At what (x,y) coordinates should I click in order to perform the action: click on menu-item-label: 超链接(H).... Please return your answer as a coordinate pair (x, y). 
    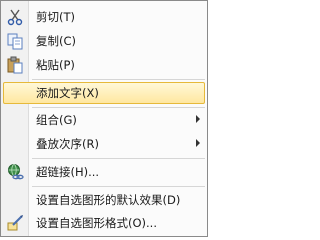
    Looking at the image, I should click on (68, 172).